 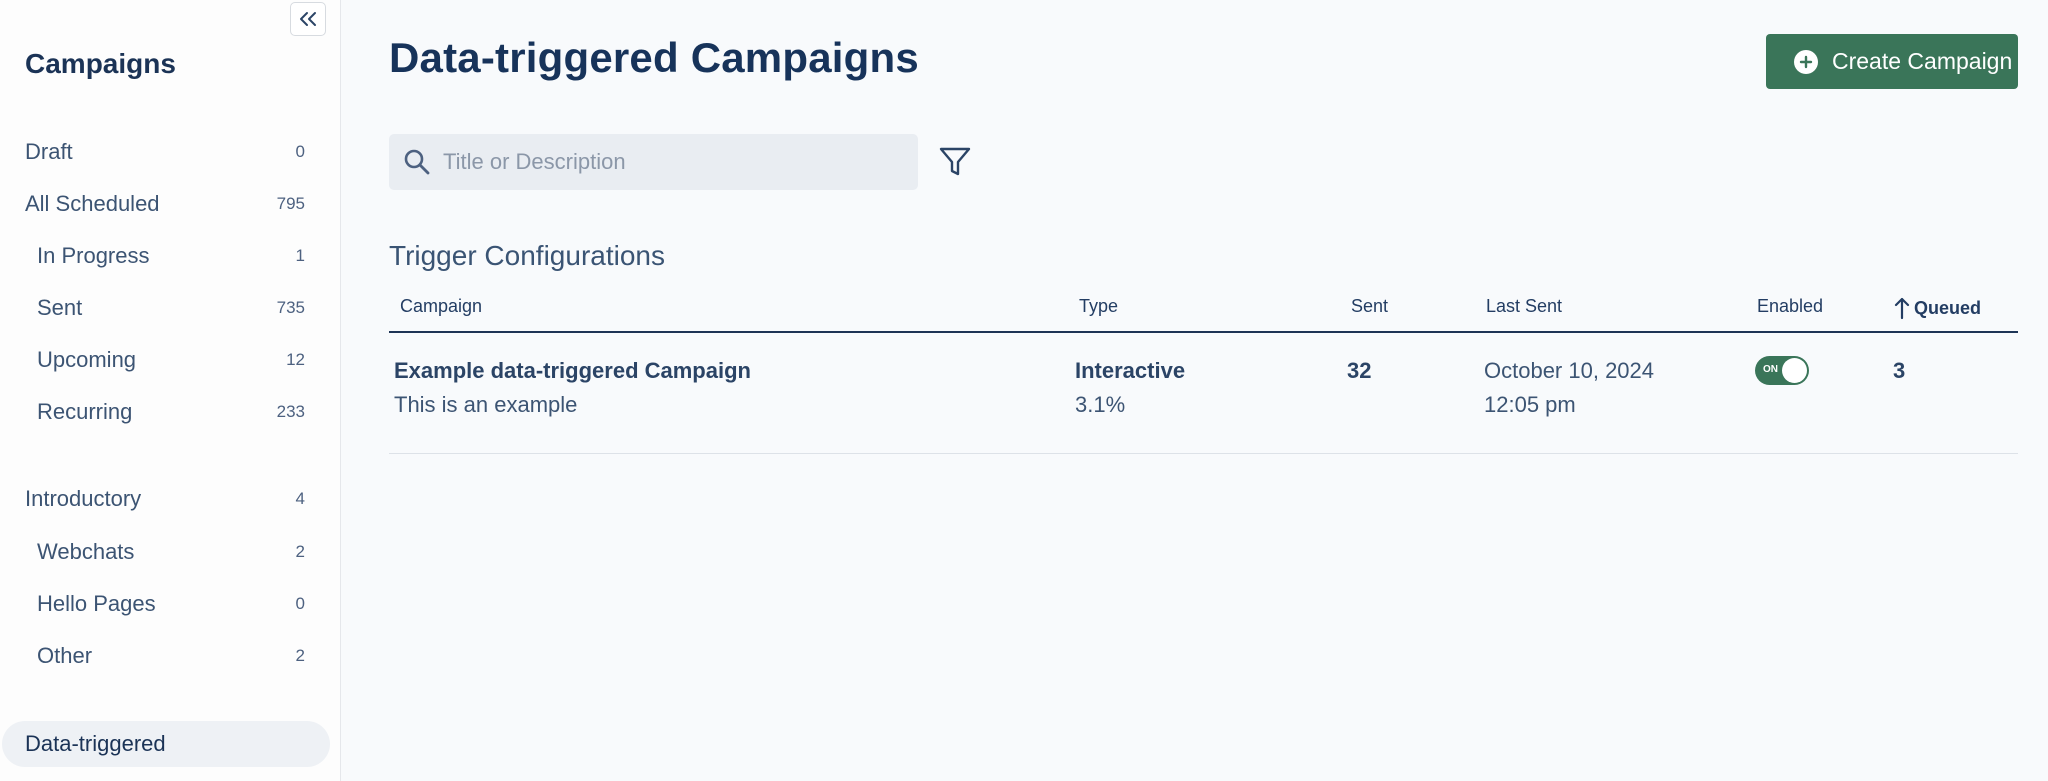 I want to click on collapse-sidebar-button, so click(x=308, y=19).